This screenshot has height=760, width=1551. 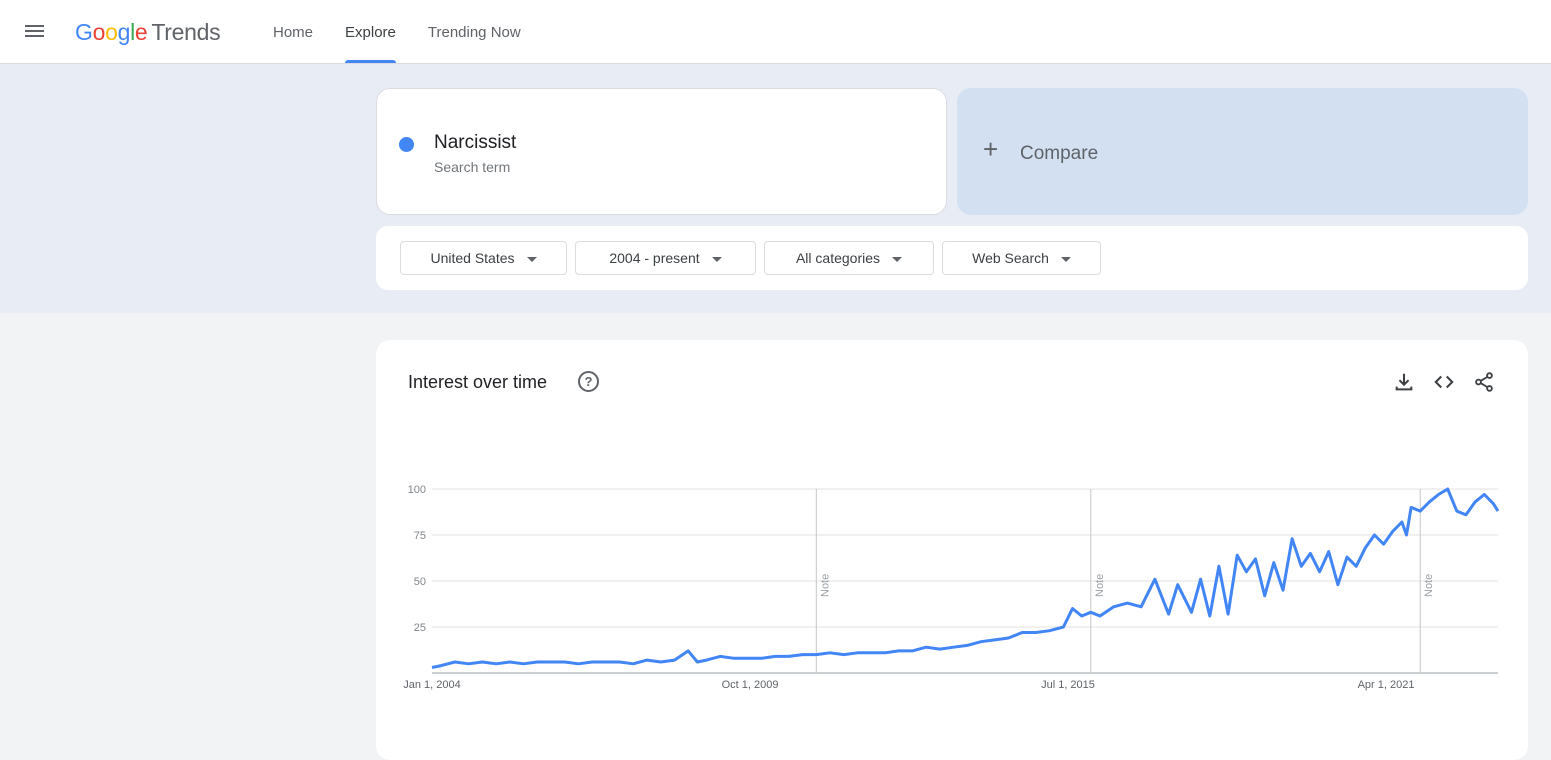 What do you see at coordinates (420, 536) in the screenshot?
I see `y-tick-label: 75` at bounding box center [420, 536].